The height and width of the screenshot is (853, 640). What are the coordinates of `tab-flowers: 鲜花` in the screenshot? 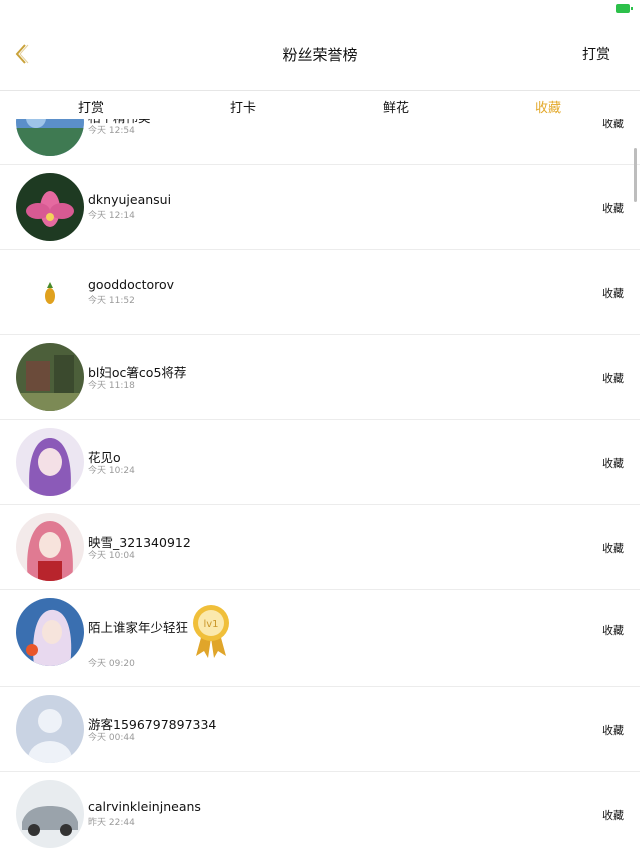 It's located at (396, 106).